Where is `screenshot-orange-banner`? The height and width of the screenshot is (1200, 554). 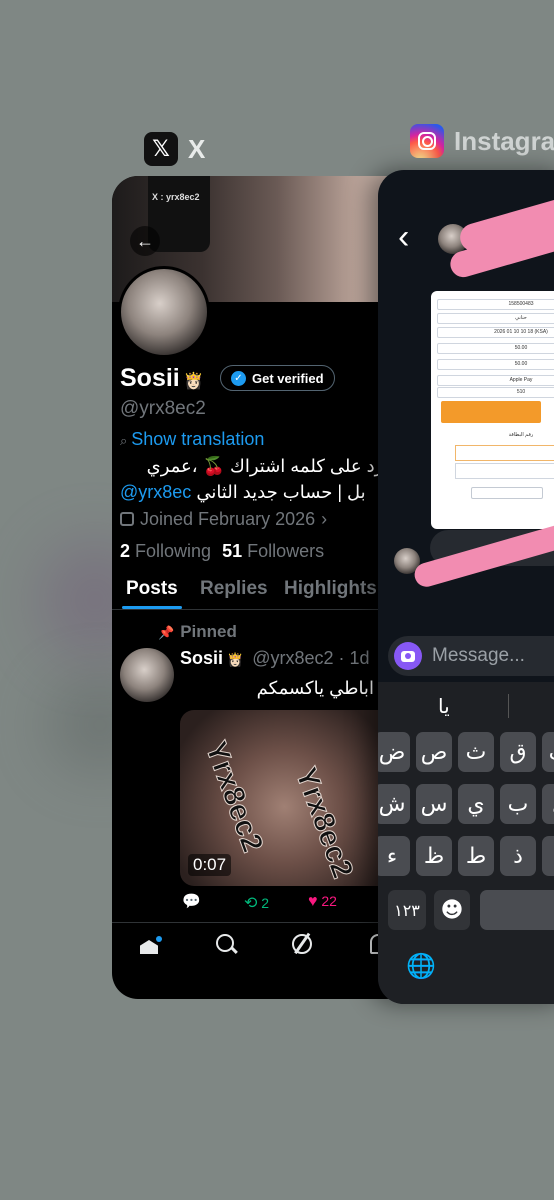 screenshot-orange-banner is located at coordinates (491, 412).